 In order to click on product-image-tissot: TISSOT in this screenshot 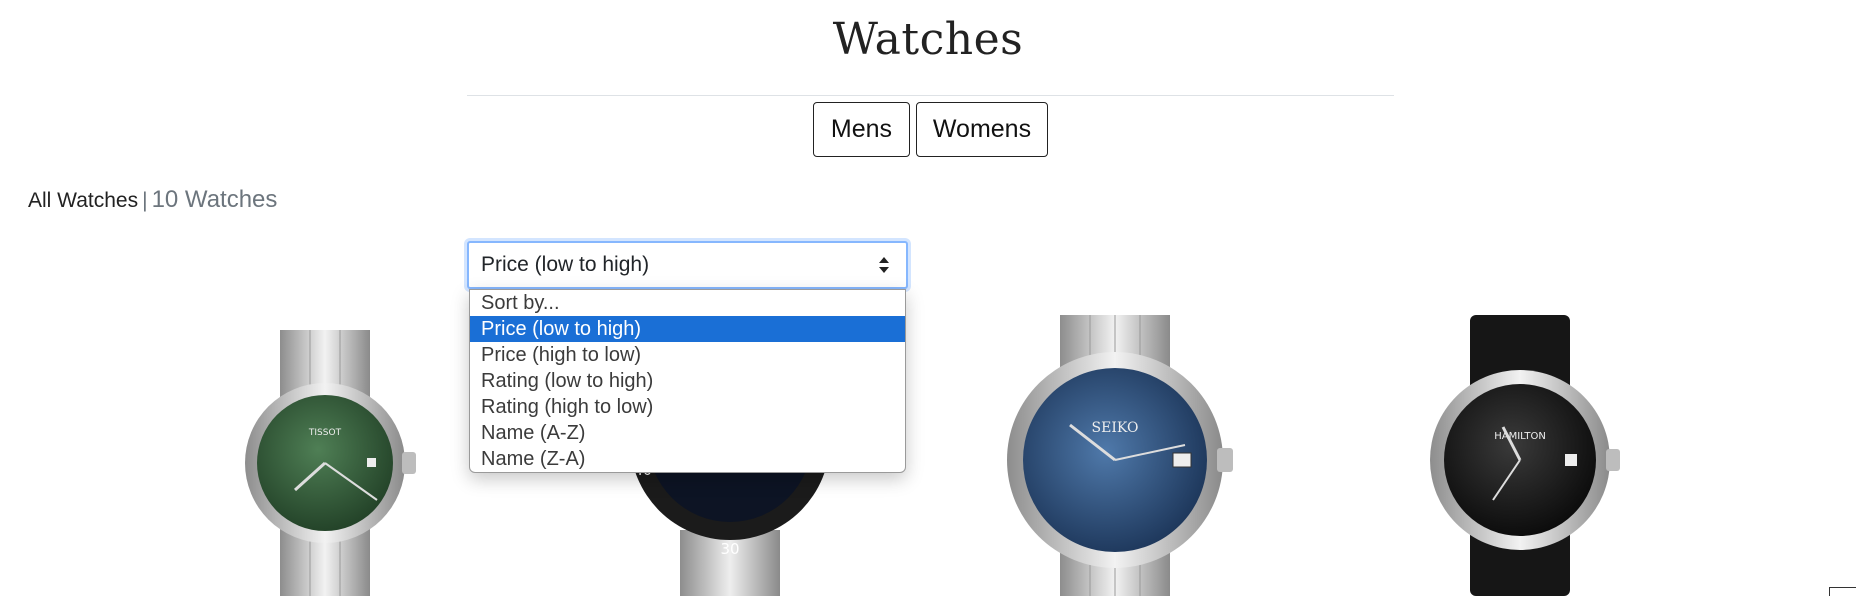, I will do `click(335, 470)`.